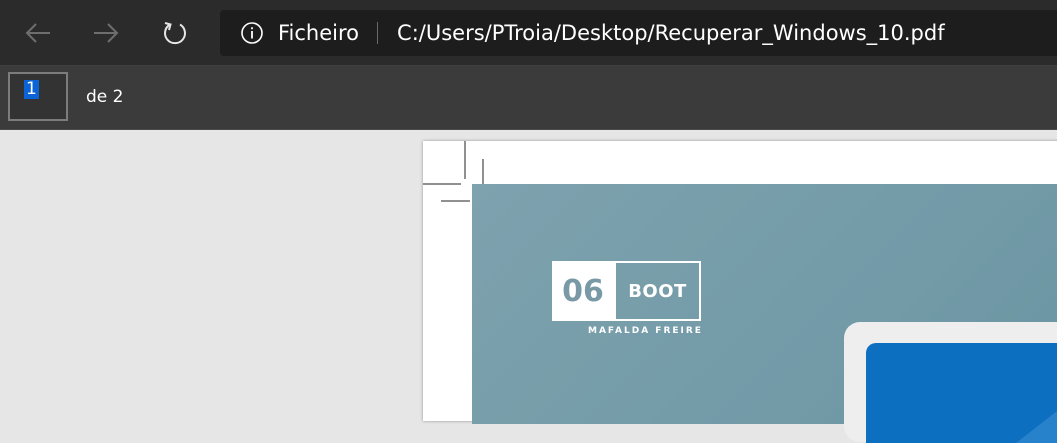  I want to click on address-divider, so click(378, 33).